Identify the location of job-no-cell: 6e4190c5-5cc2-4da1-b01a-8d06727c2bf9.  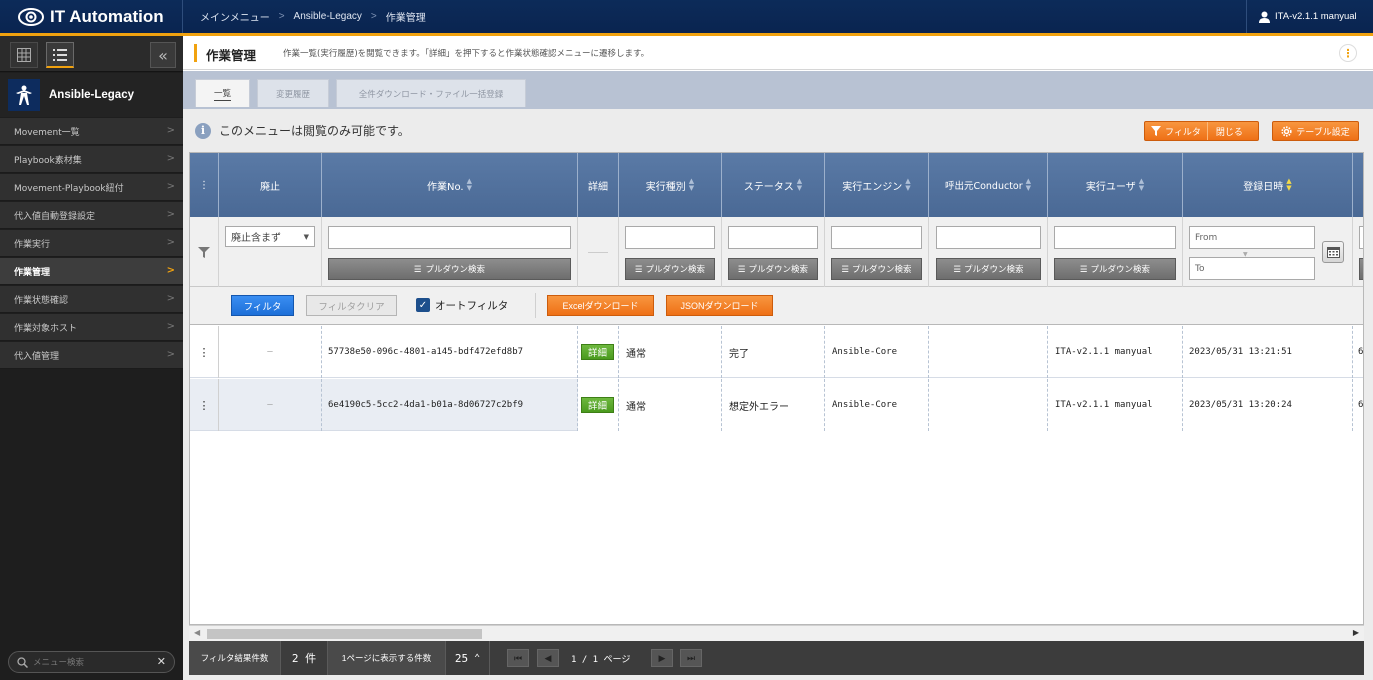
(450, 405).